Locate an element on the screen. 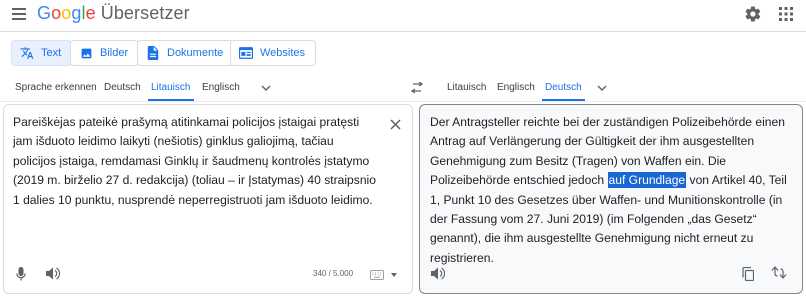 This screenshot has width=806, height=299. logo-letter: e is located at coordinates (90, 13).